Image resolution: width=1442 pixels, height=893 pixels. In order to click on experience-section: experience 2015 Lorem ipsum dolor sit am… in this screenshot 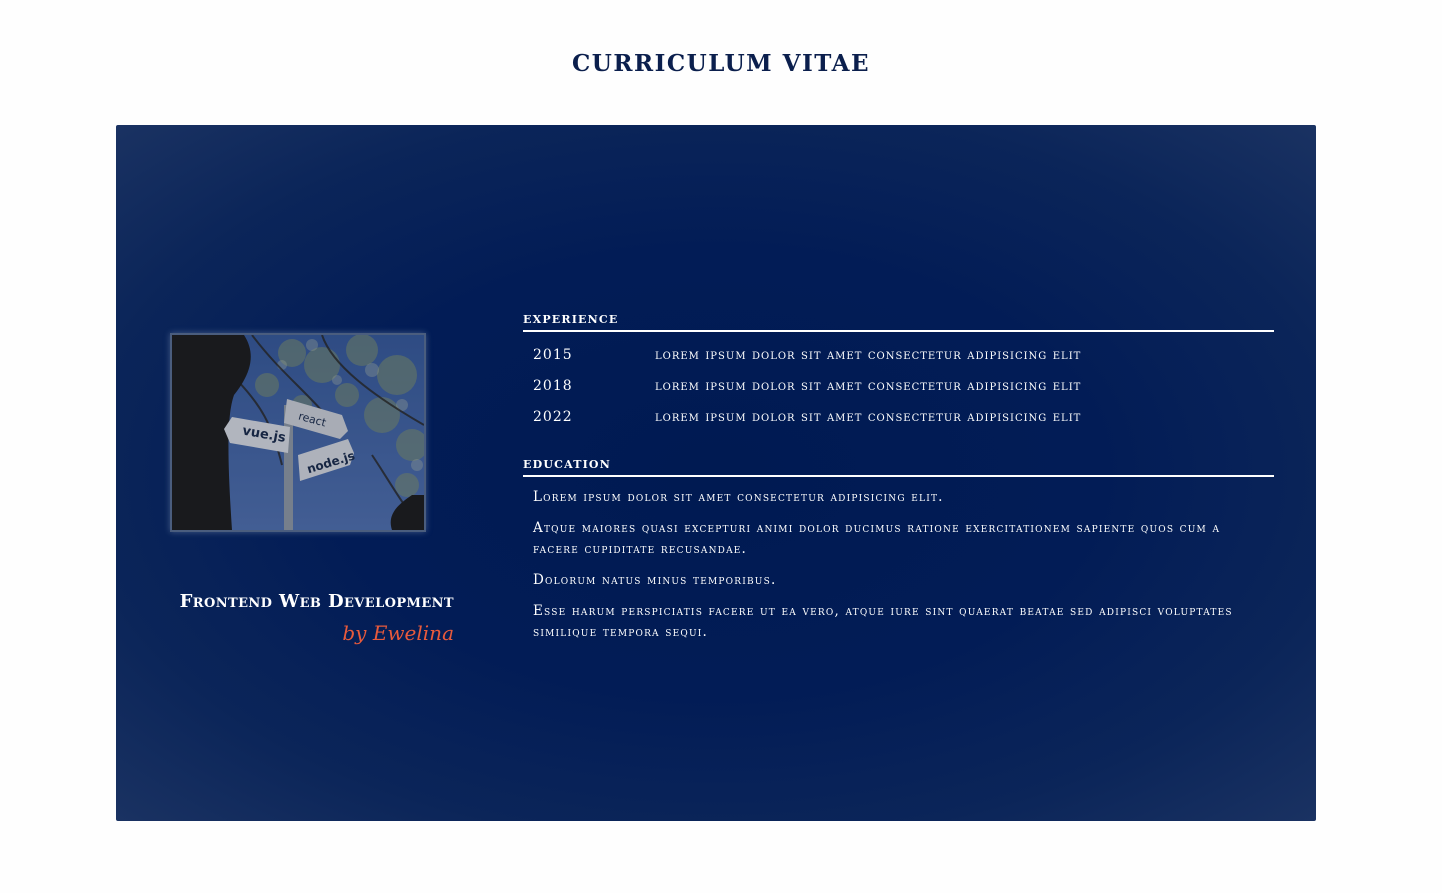, I will do `click(898, 370)`.